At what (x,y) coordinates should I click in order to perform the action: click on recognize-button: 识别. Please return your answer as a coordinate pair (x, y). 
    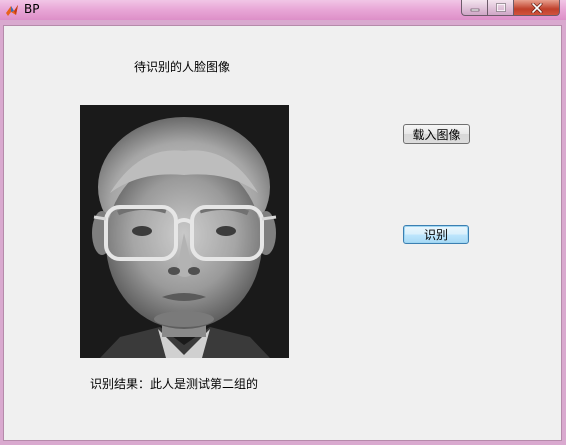
    Looking at the image, I should click on (436, 234).